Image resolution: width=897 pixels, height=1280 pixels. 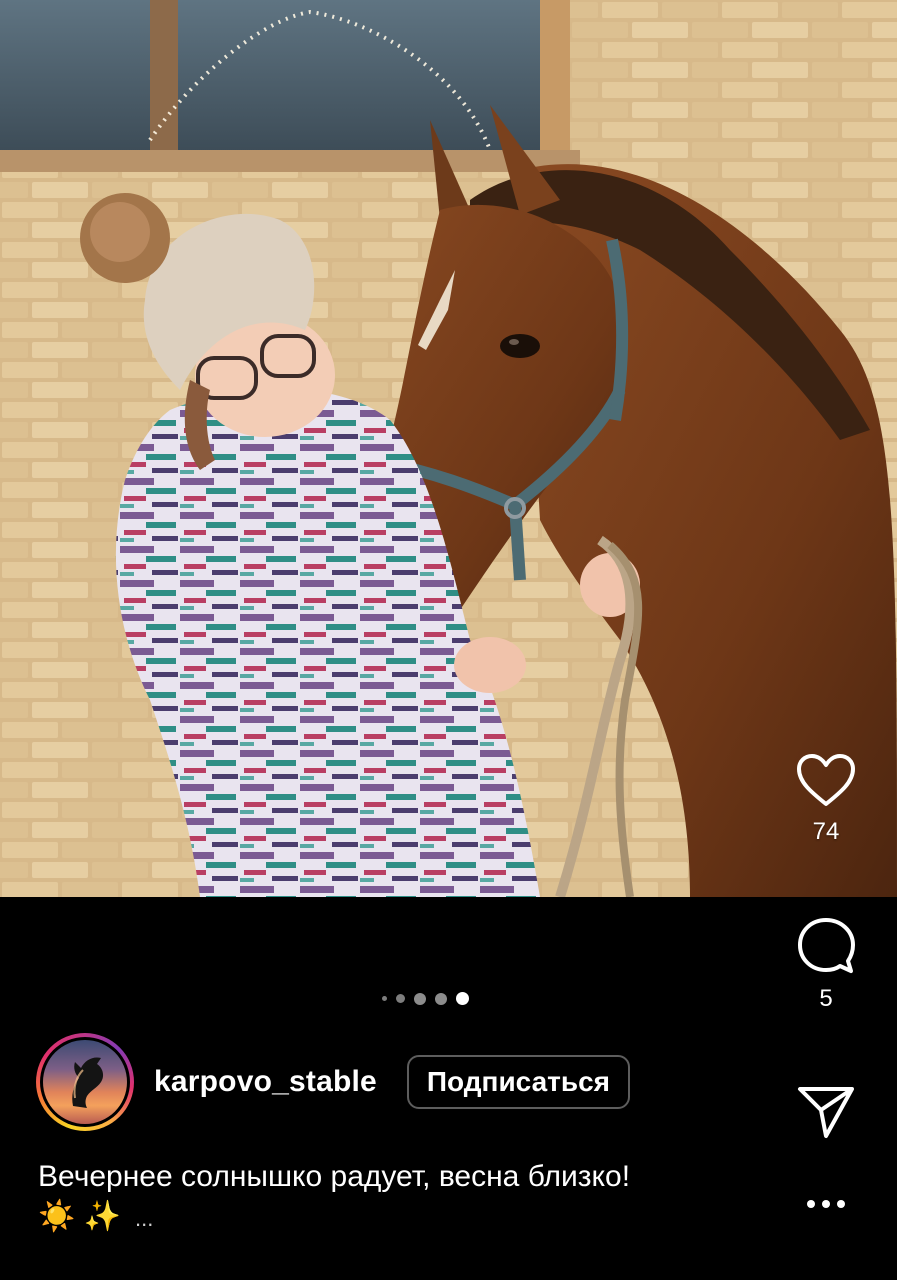 What do you see at coordinates (334, 1176) in the screenshot?
I see `caption-text: Вечернее солнышко радует, весна близко!` at bounding box center [334, 1176].